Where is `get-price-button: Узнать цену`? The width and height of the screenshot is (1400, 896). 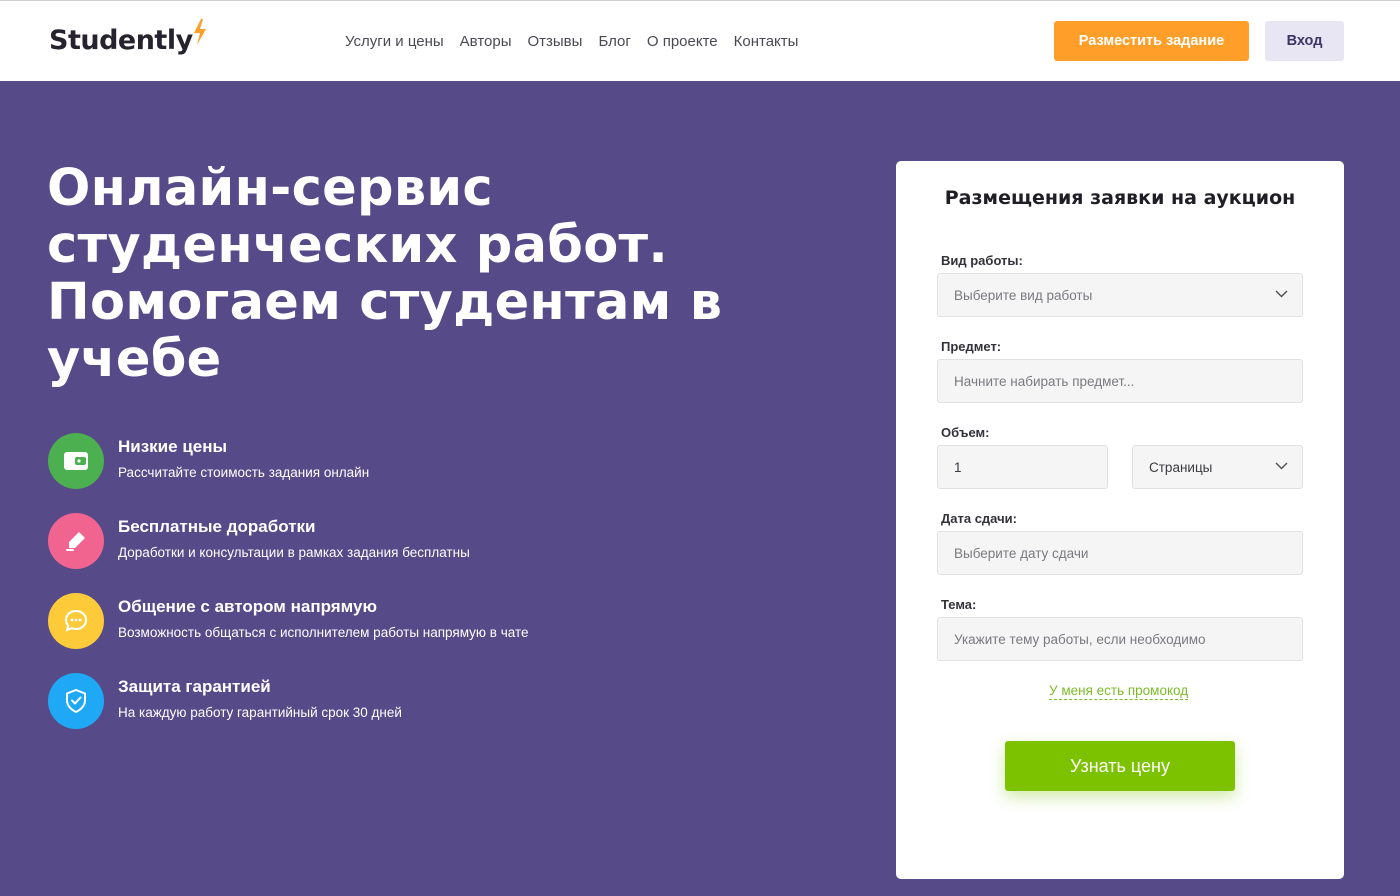 get-price-button: Узнать цену is located at coordinates (1120, 766).